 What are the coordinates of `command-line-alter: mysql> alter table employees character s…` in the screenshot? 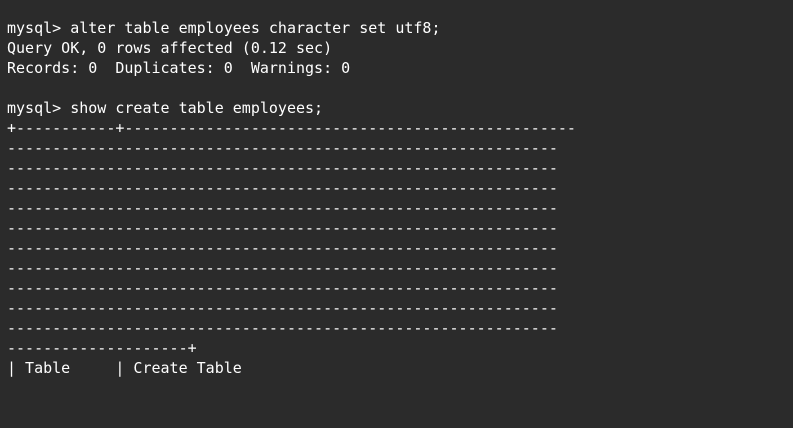 It's located at (224, 28).